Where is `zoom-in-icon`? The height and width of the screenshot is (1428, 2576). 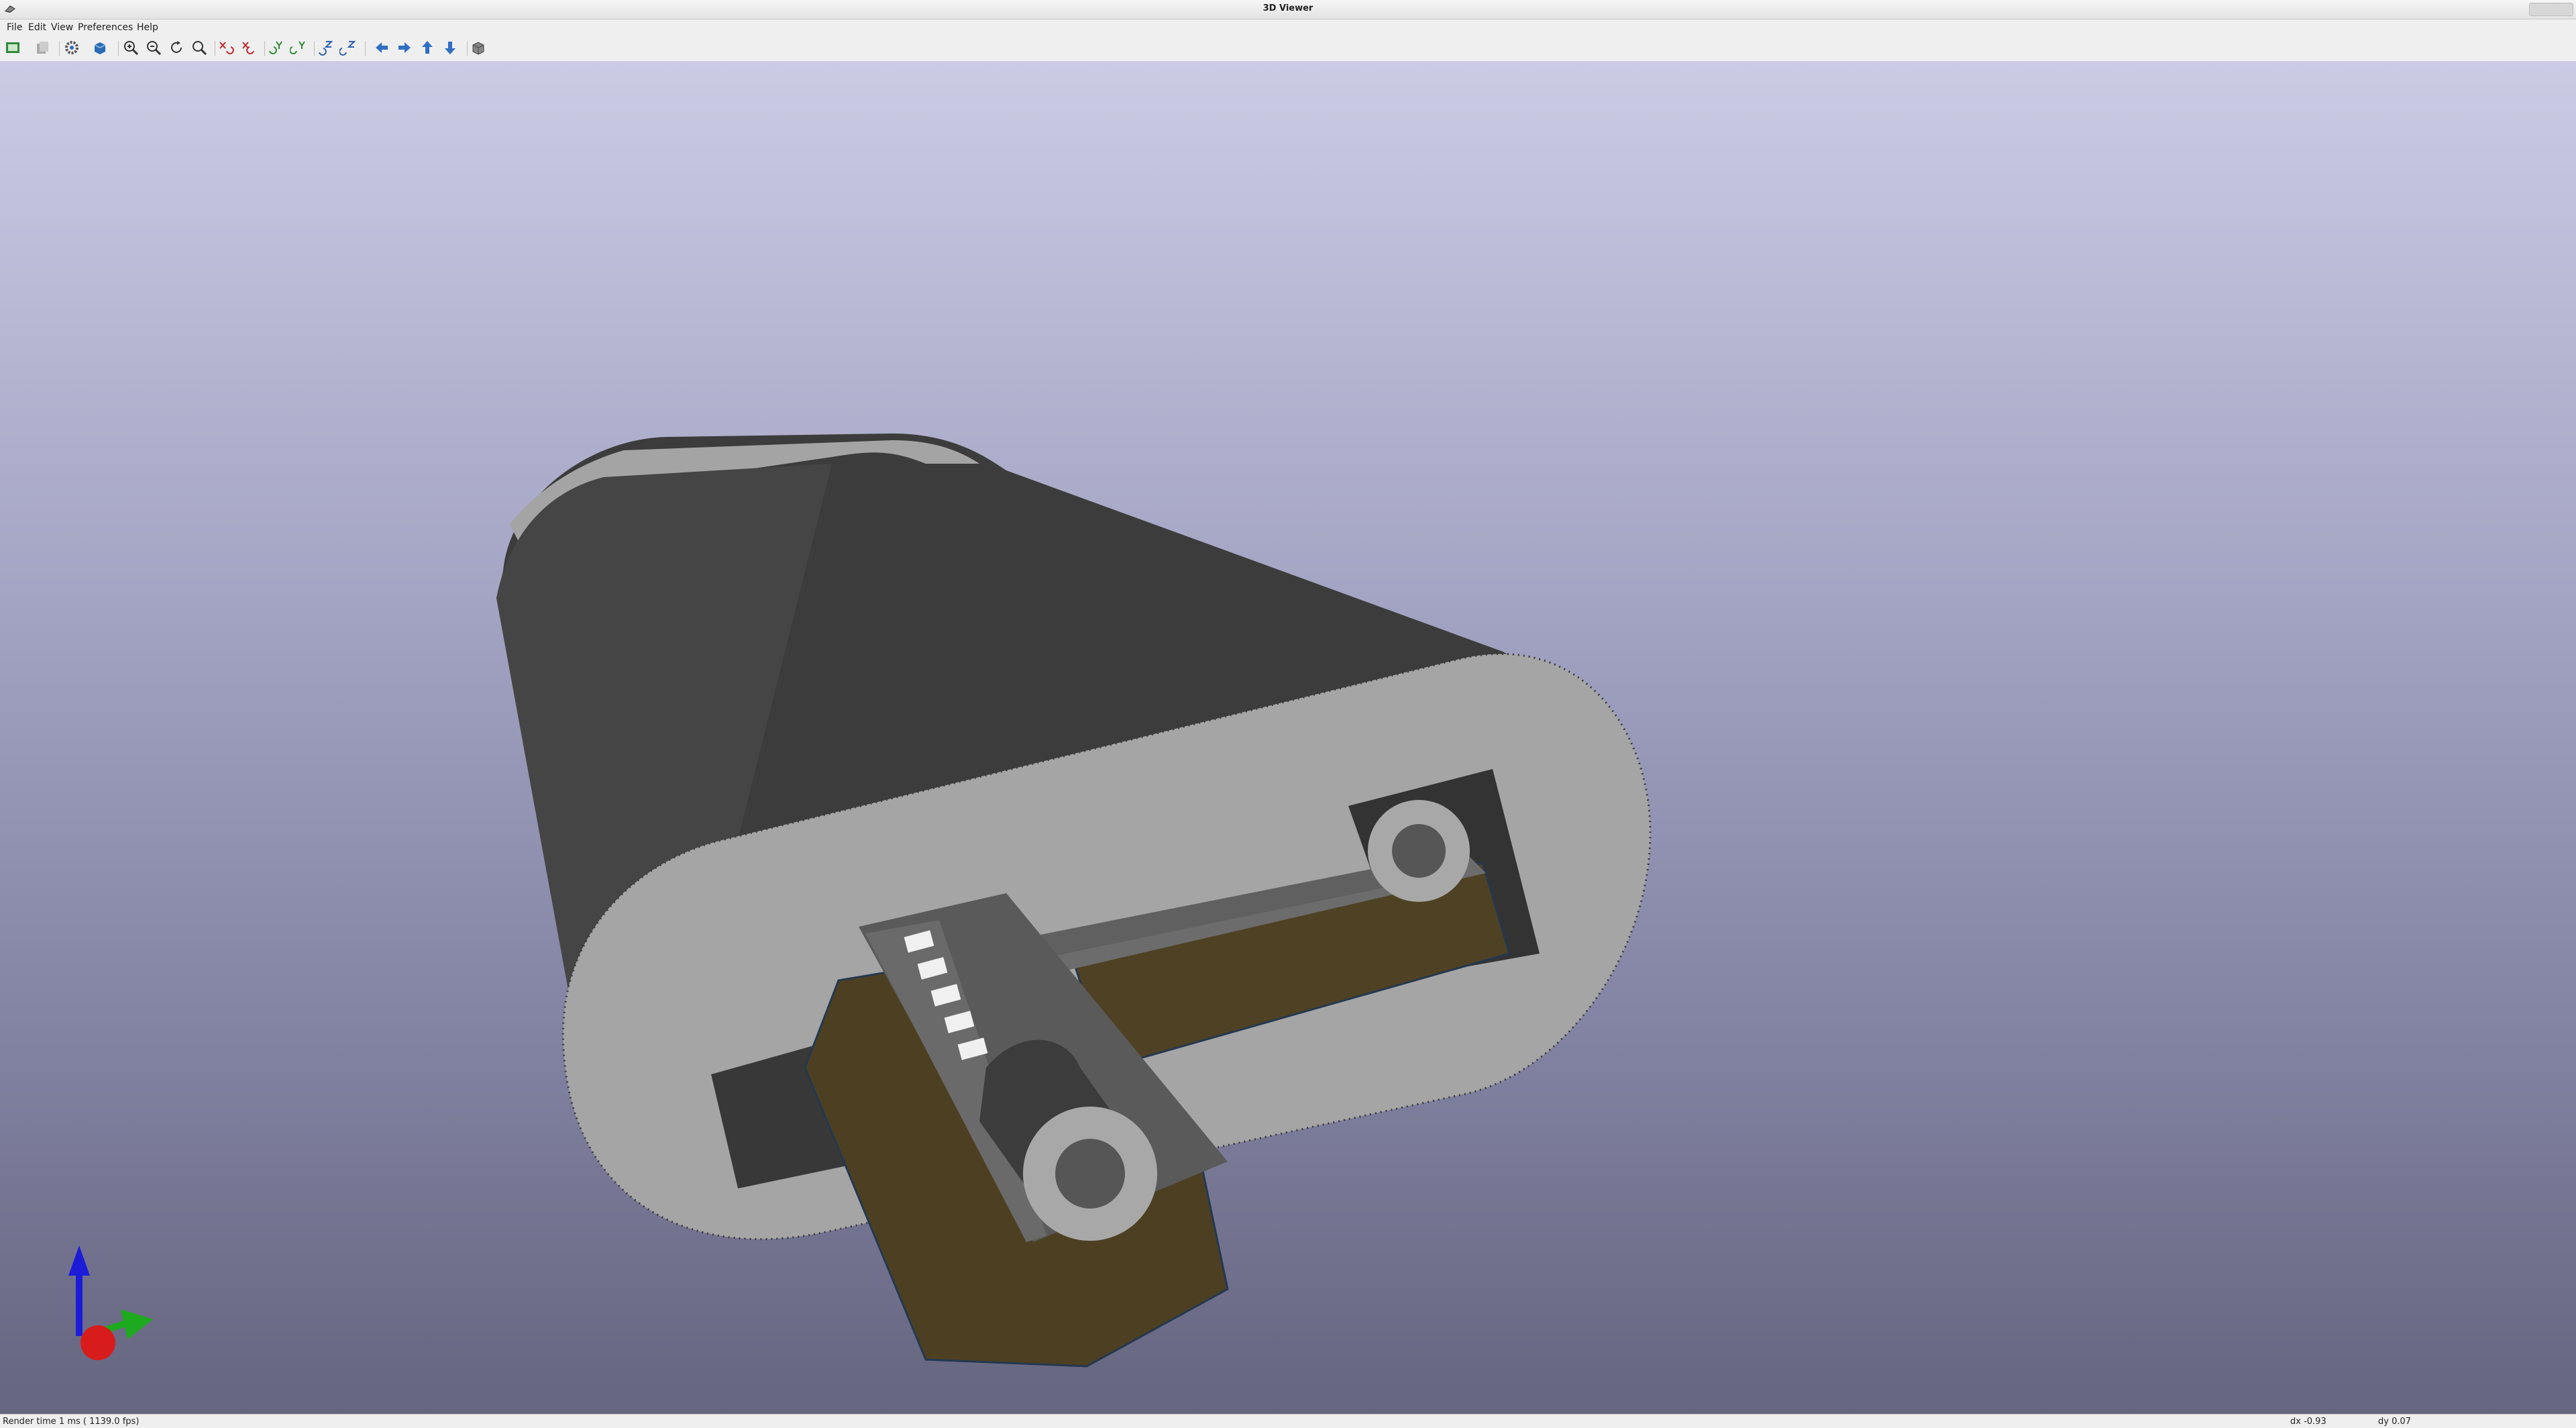
zoom-in-icon is located at coordinates (131, 47).